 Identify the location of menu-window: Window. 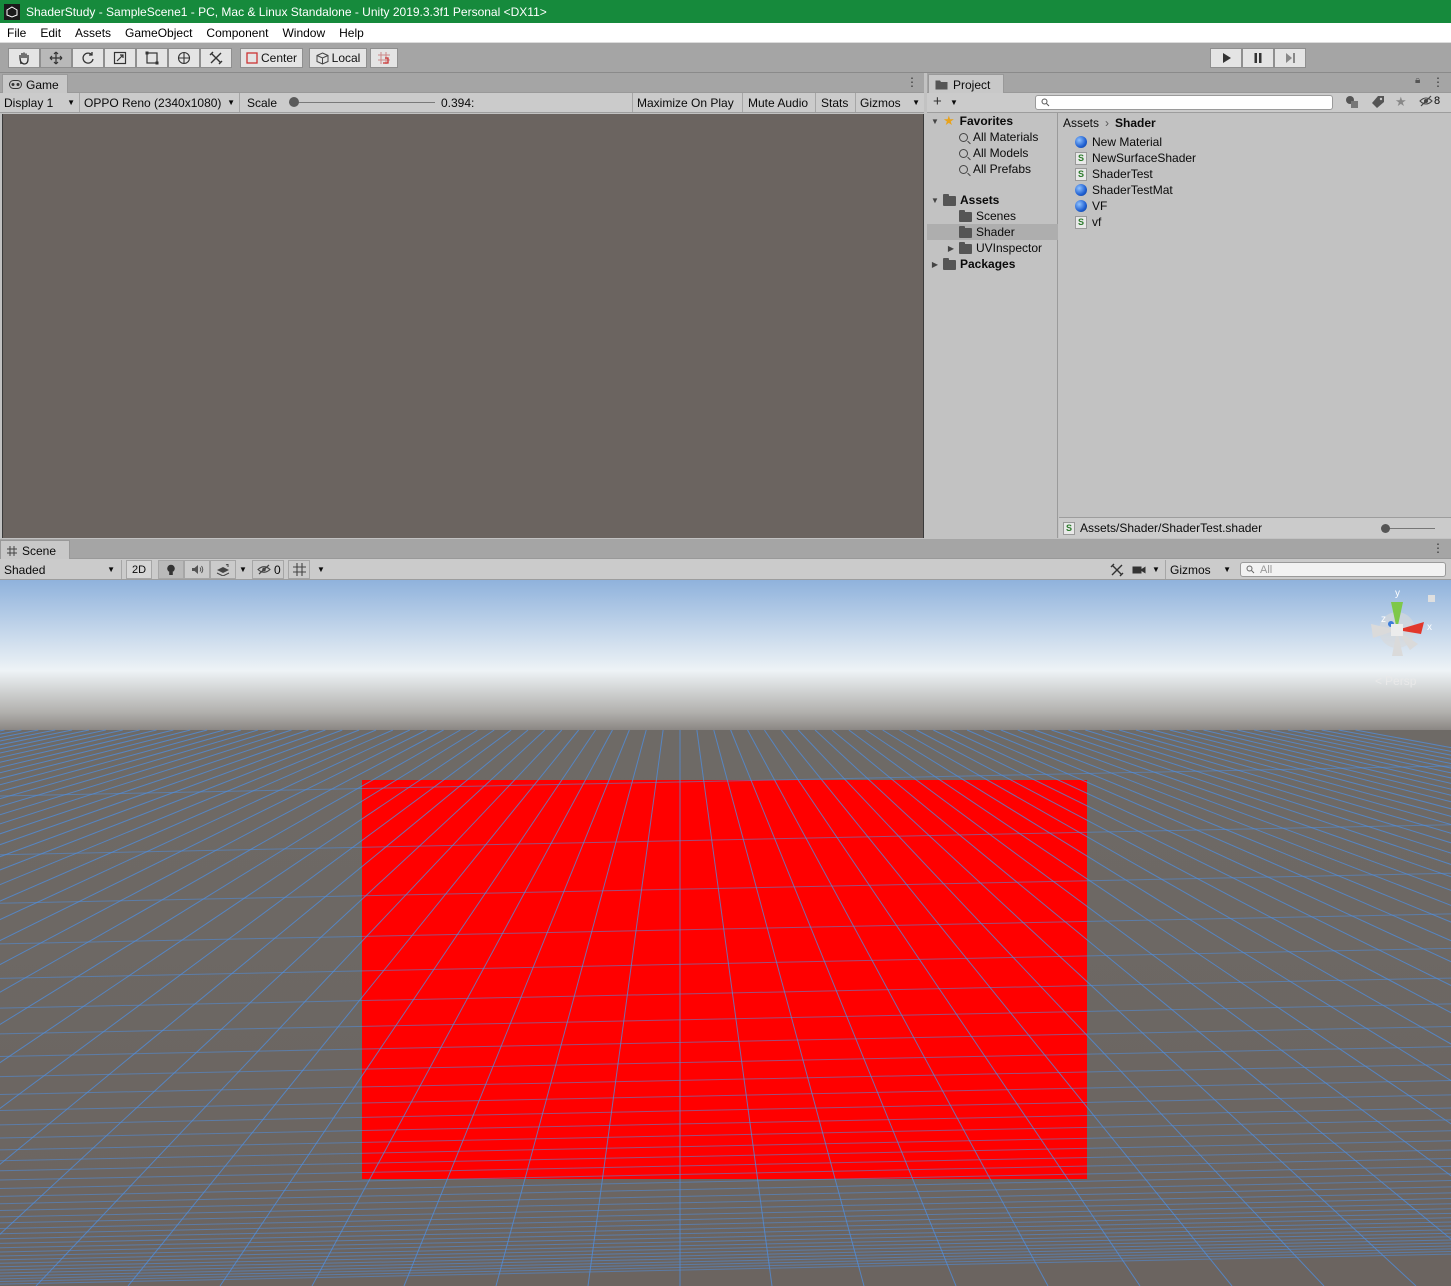
(303, 33).